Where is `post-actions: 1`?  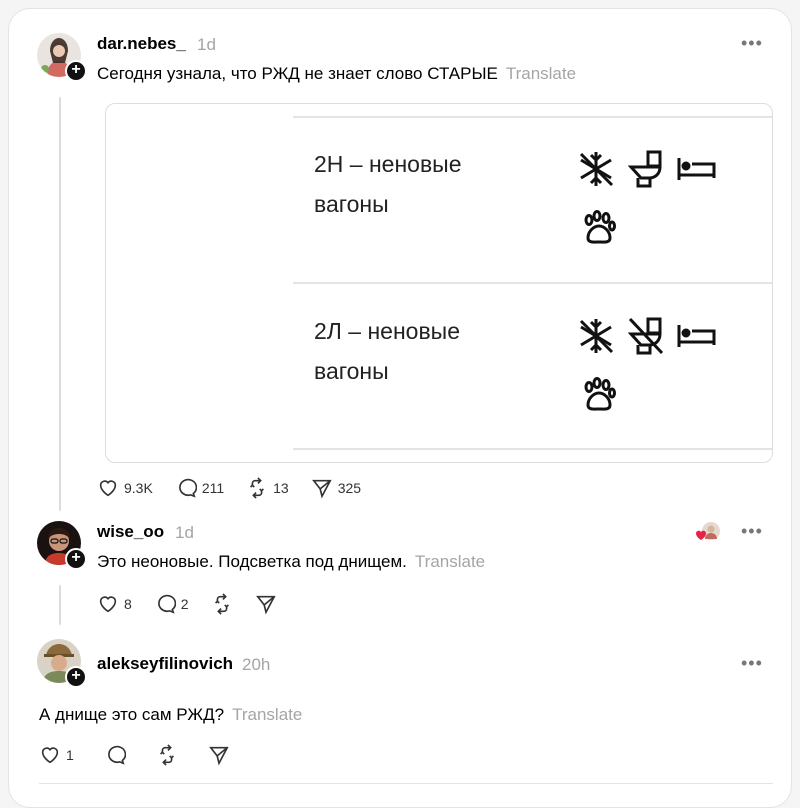 post-actions: 1 is located at coordinates (145, 755).